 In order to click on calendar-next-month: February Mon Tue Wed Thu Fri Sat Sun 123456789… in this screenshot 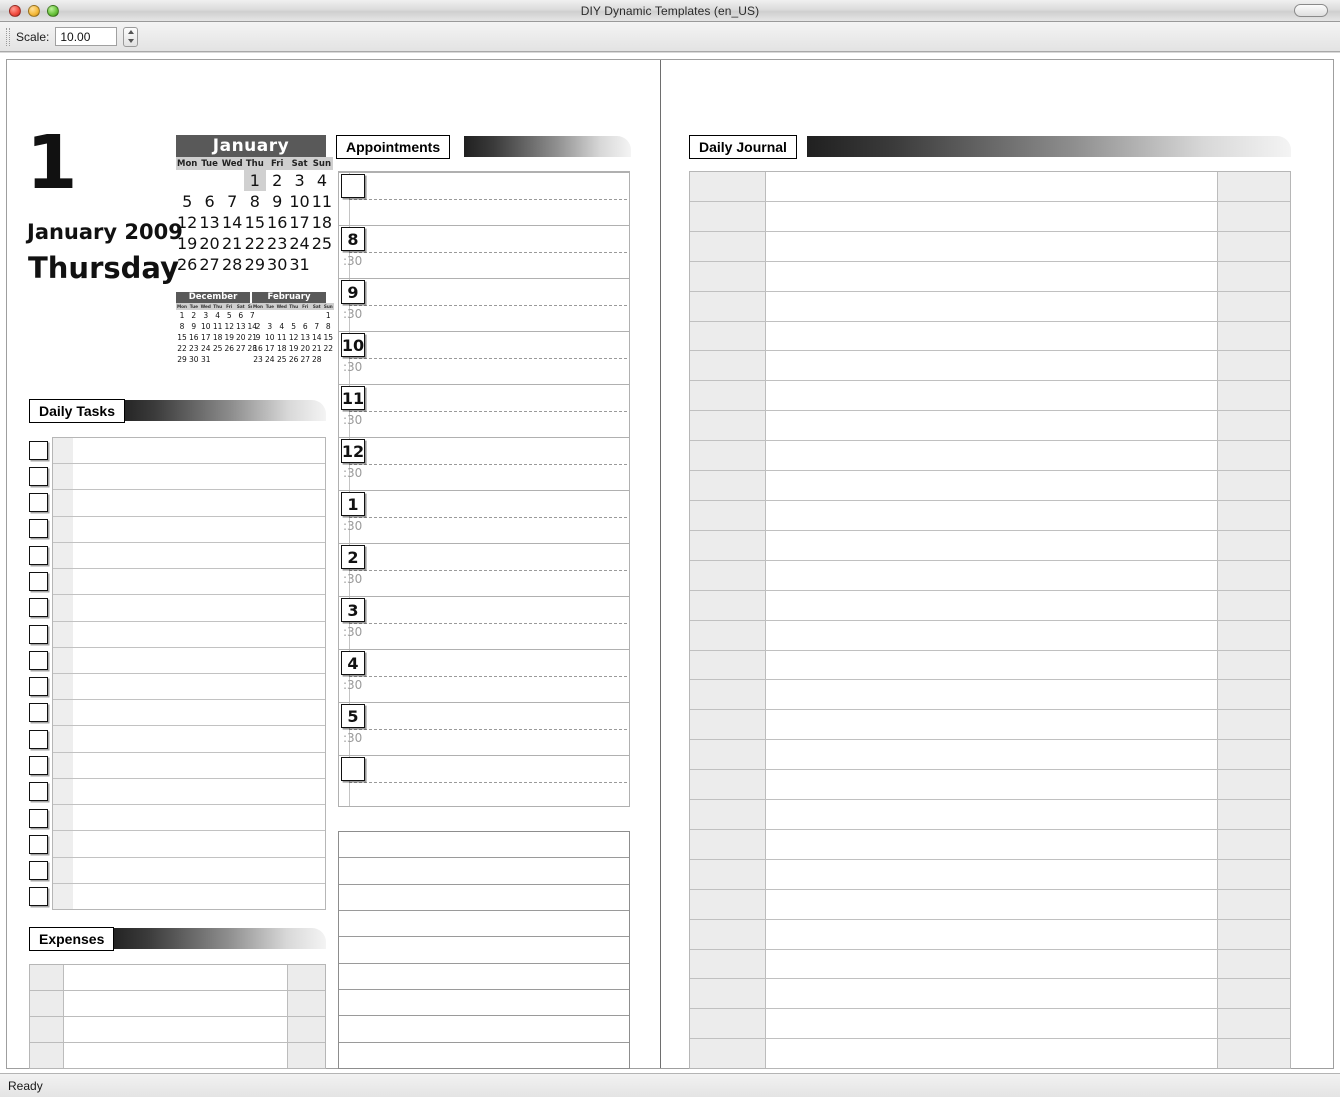, I will do `click(293, 328)`.